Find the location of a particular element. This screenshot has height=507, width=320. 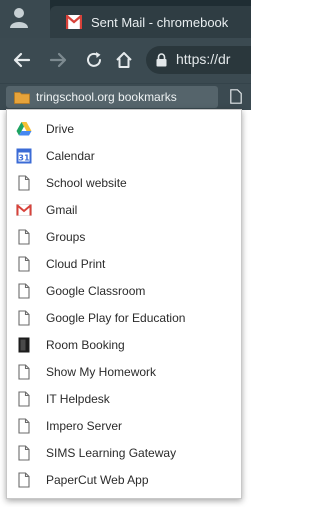

menu-item-label: IT Helpdesk is located at coordinates (78, 398).